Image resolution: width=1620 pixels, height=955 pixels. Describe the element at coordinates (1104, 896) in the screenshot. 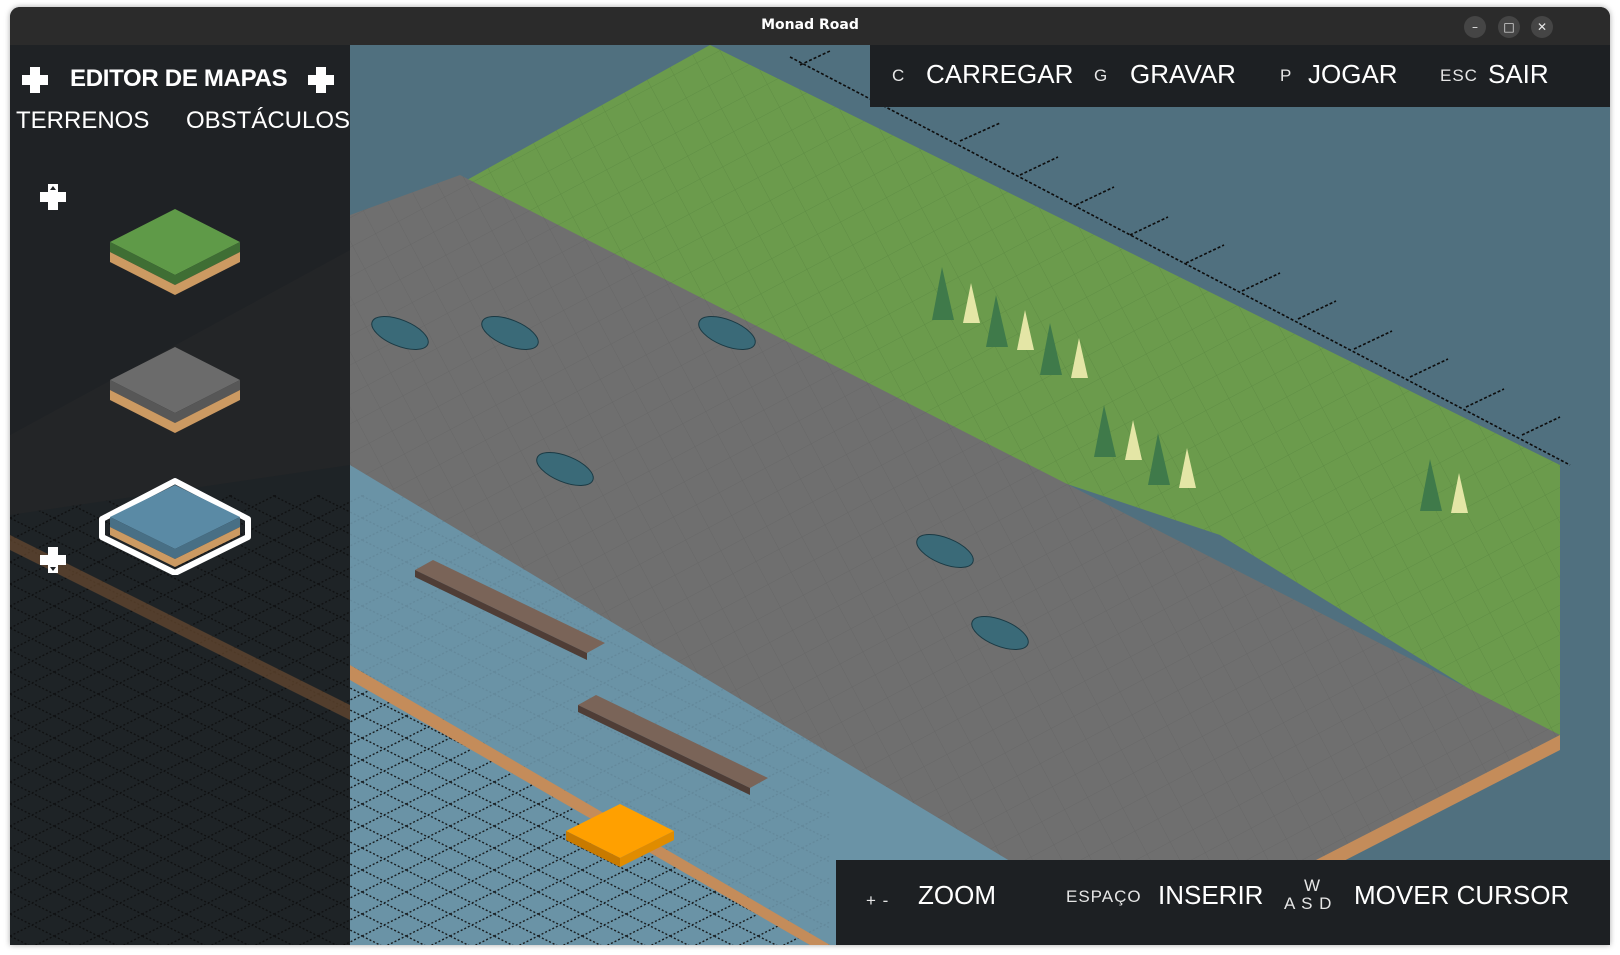

I see `key-hint-space: ESPAÇO` at that location.